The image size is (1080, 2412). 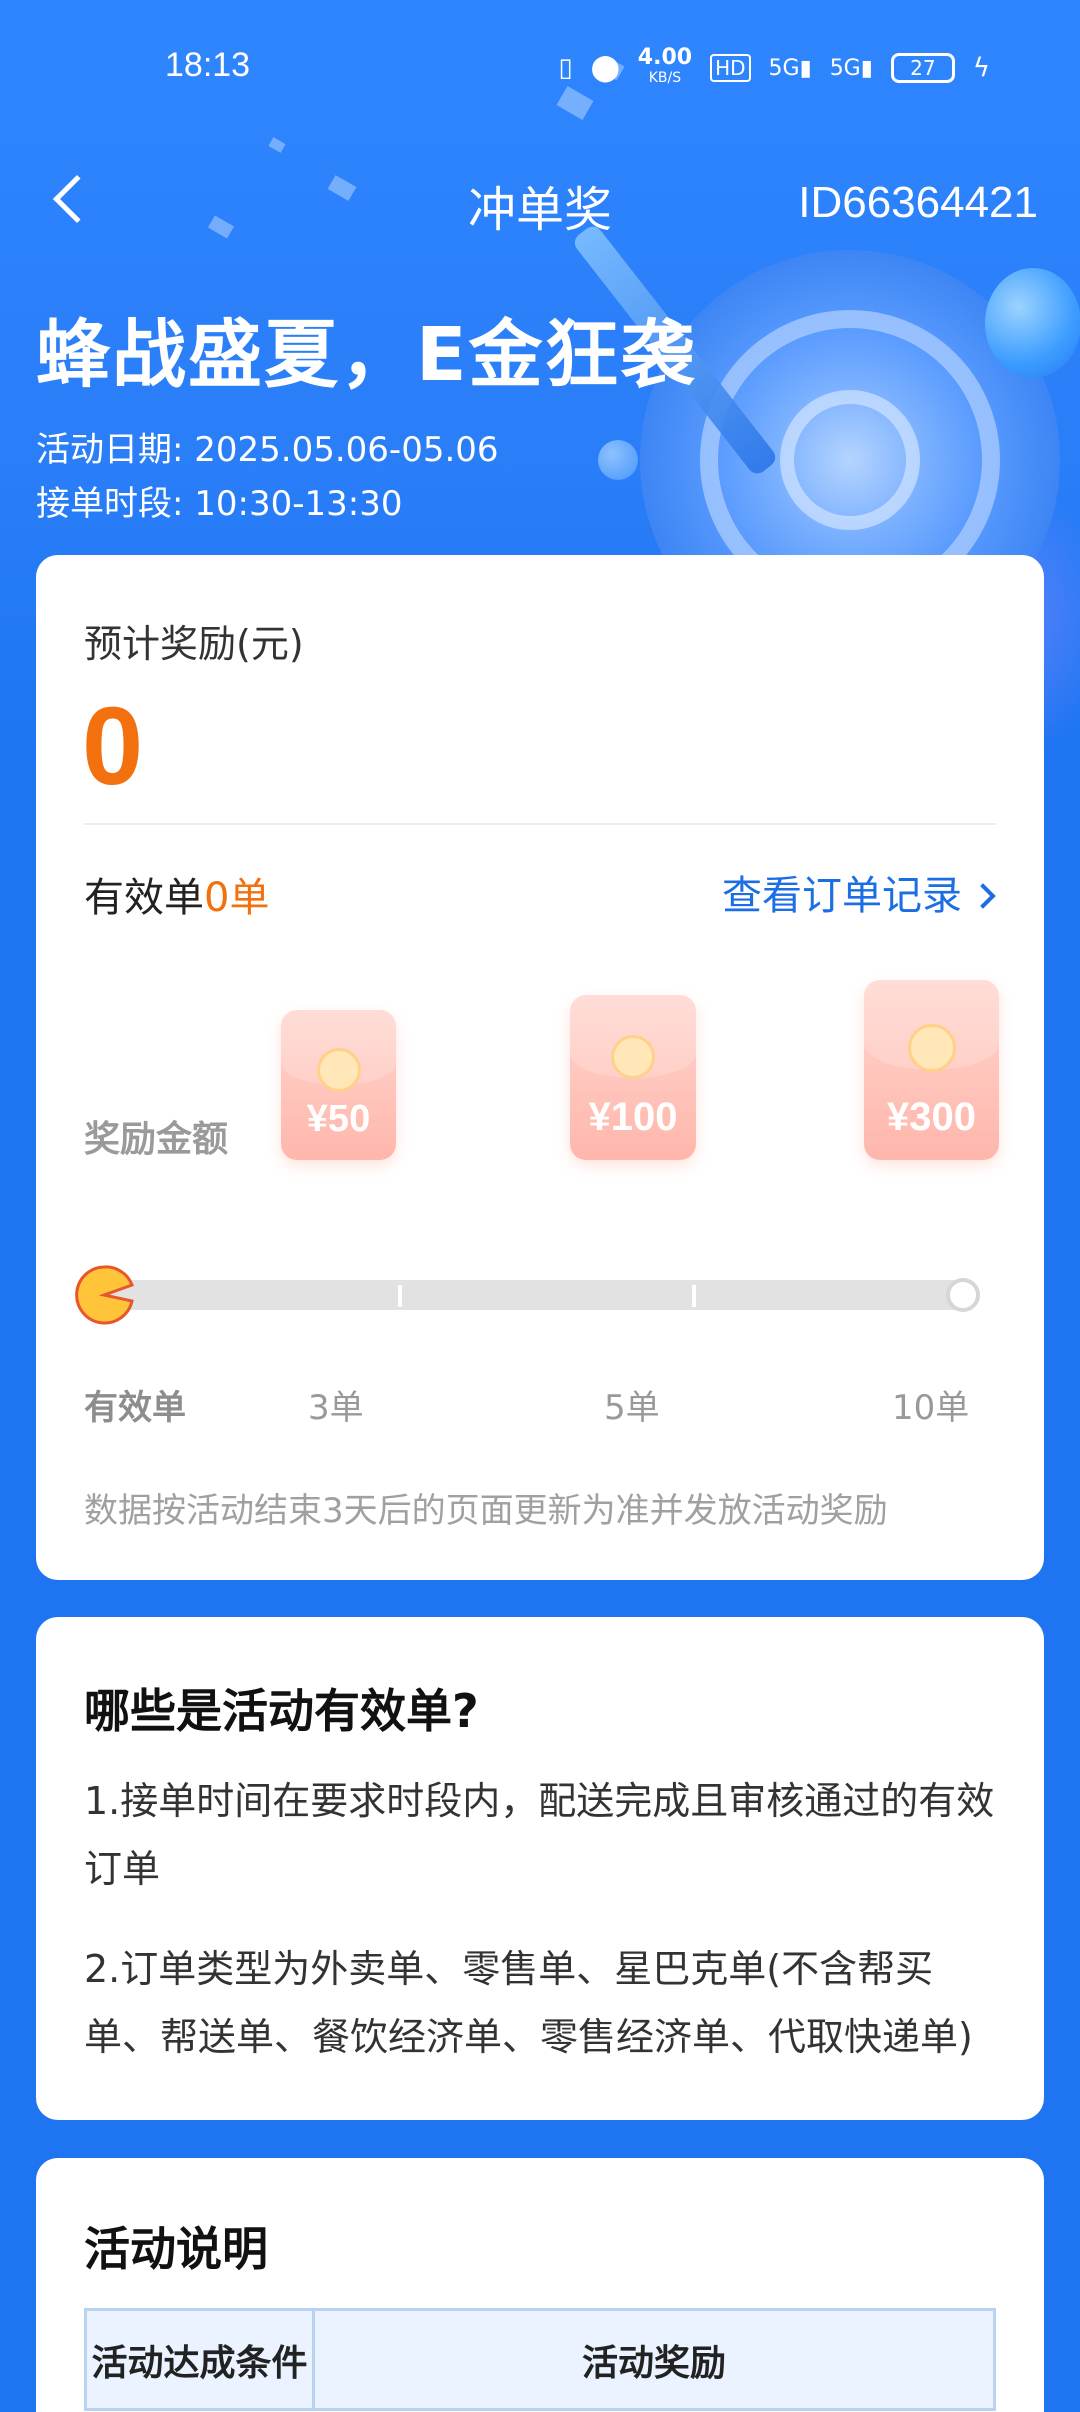 I want to click on chevron-right-icon, so click(x=983, y=896).